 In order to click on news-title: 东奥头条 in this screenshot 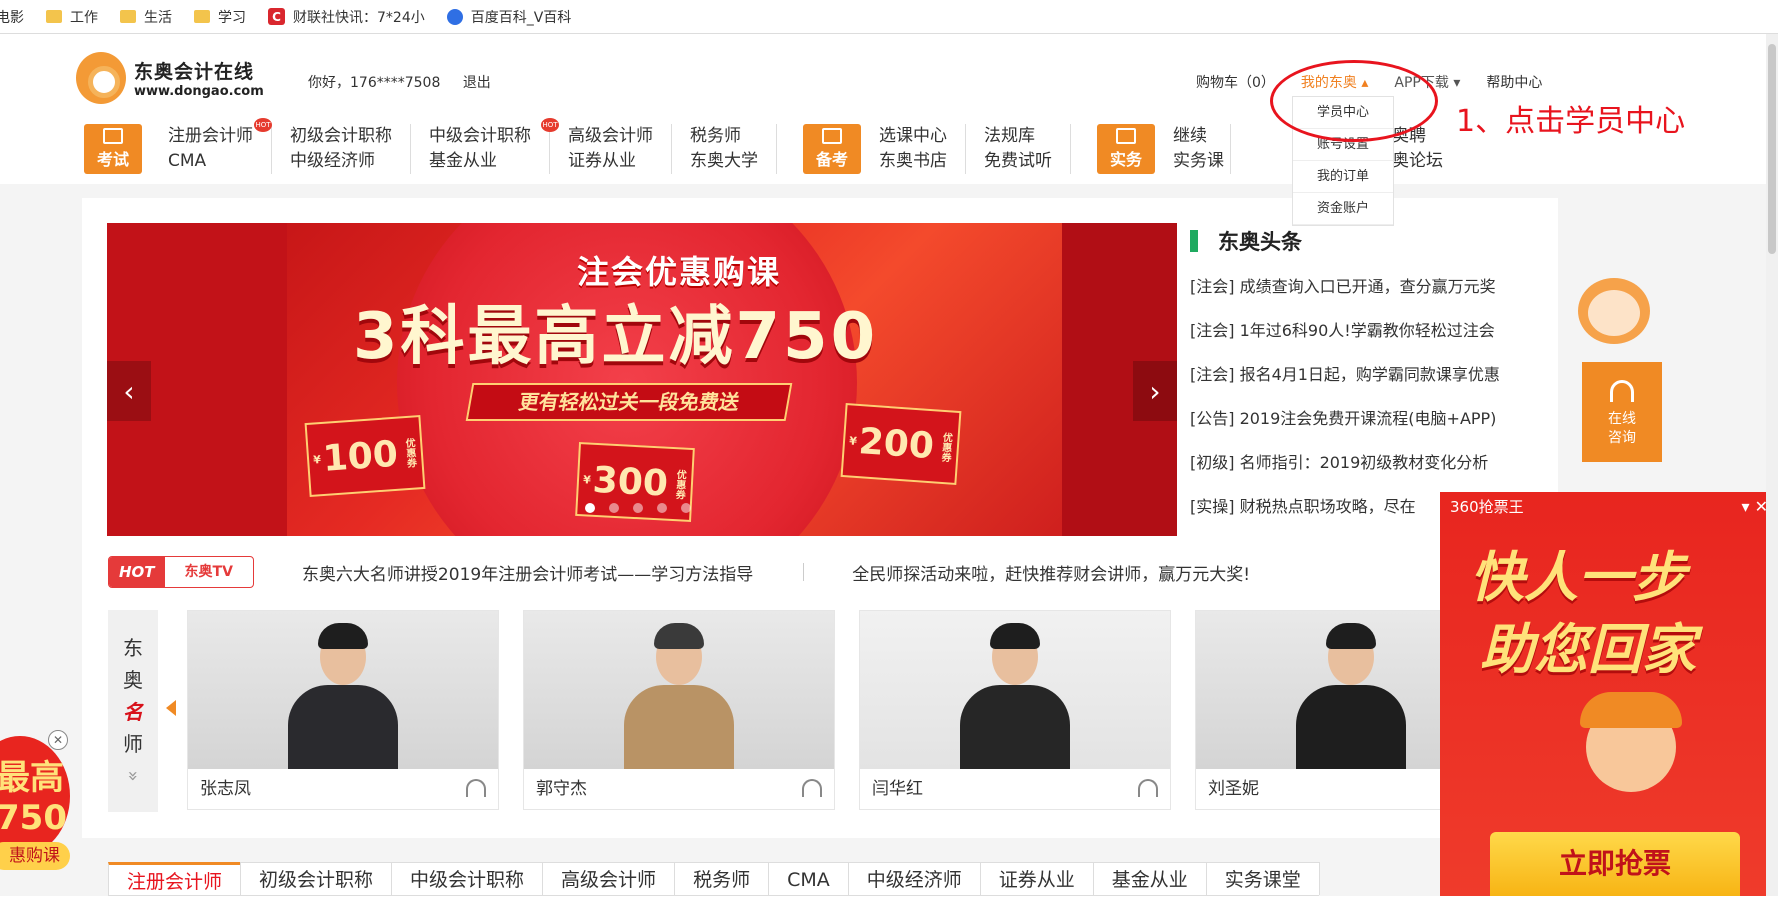, I will do `click(1365, 241)`.